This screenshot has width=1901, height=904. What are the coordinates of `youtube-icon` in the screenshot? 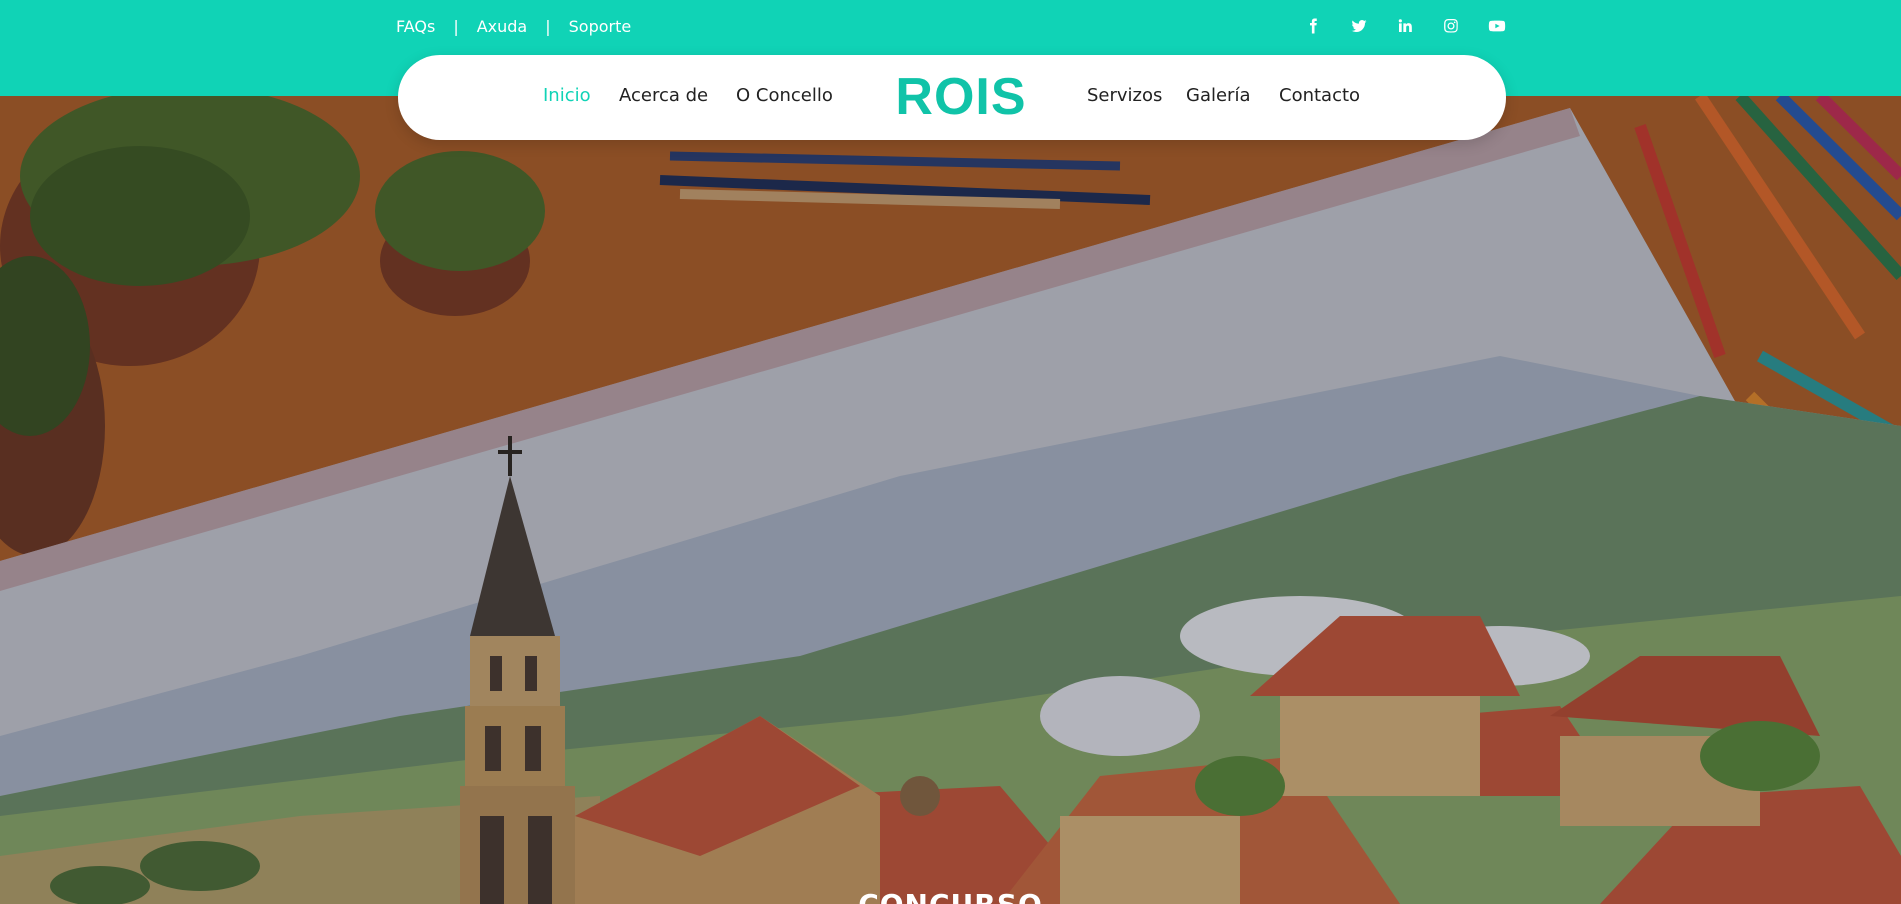 It's located at (1497, 26).